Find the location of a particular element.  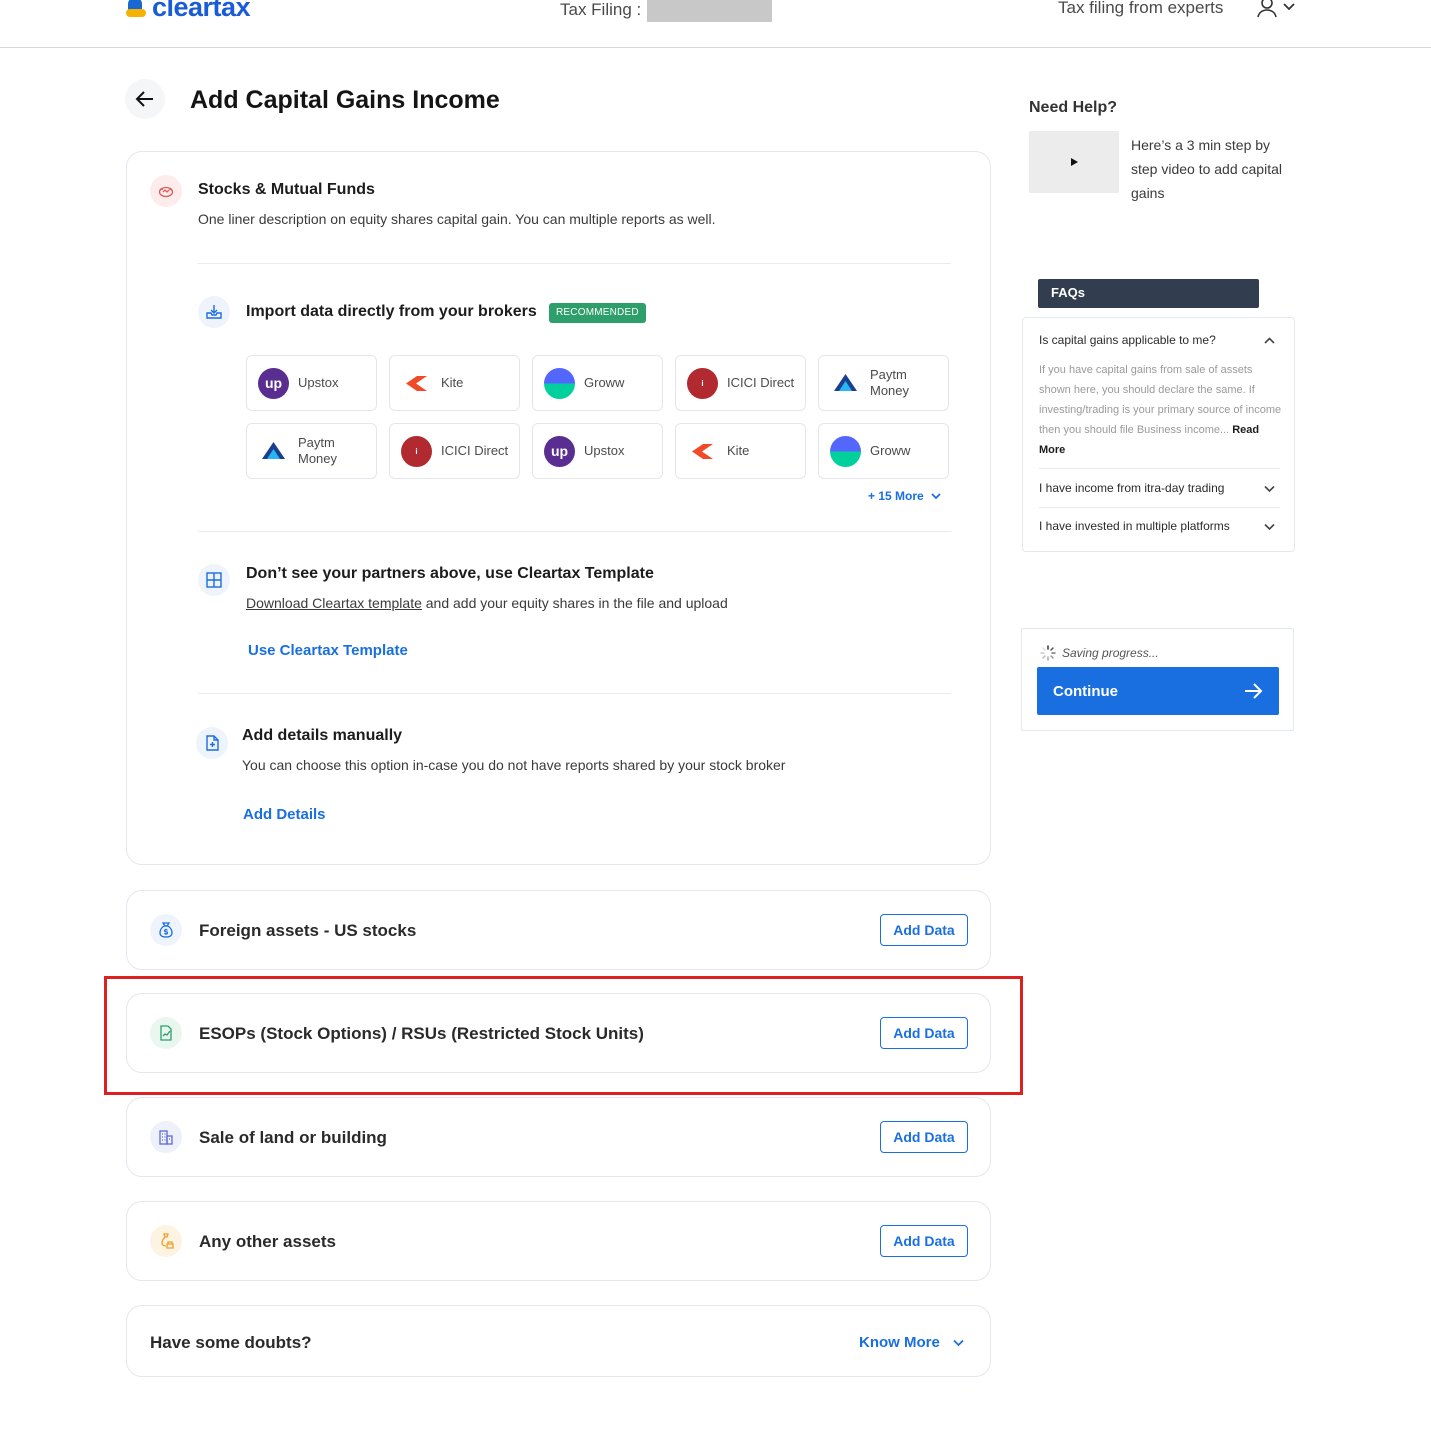

know-more-label: Know More is located at coordinates (899, 1342).